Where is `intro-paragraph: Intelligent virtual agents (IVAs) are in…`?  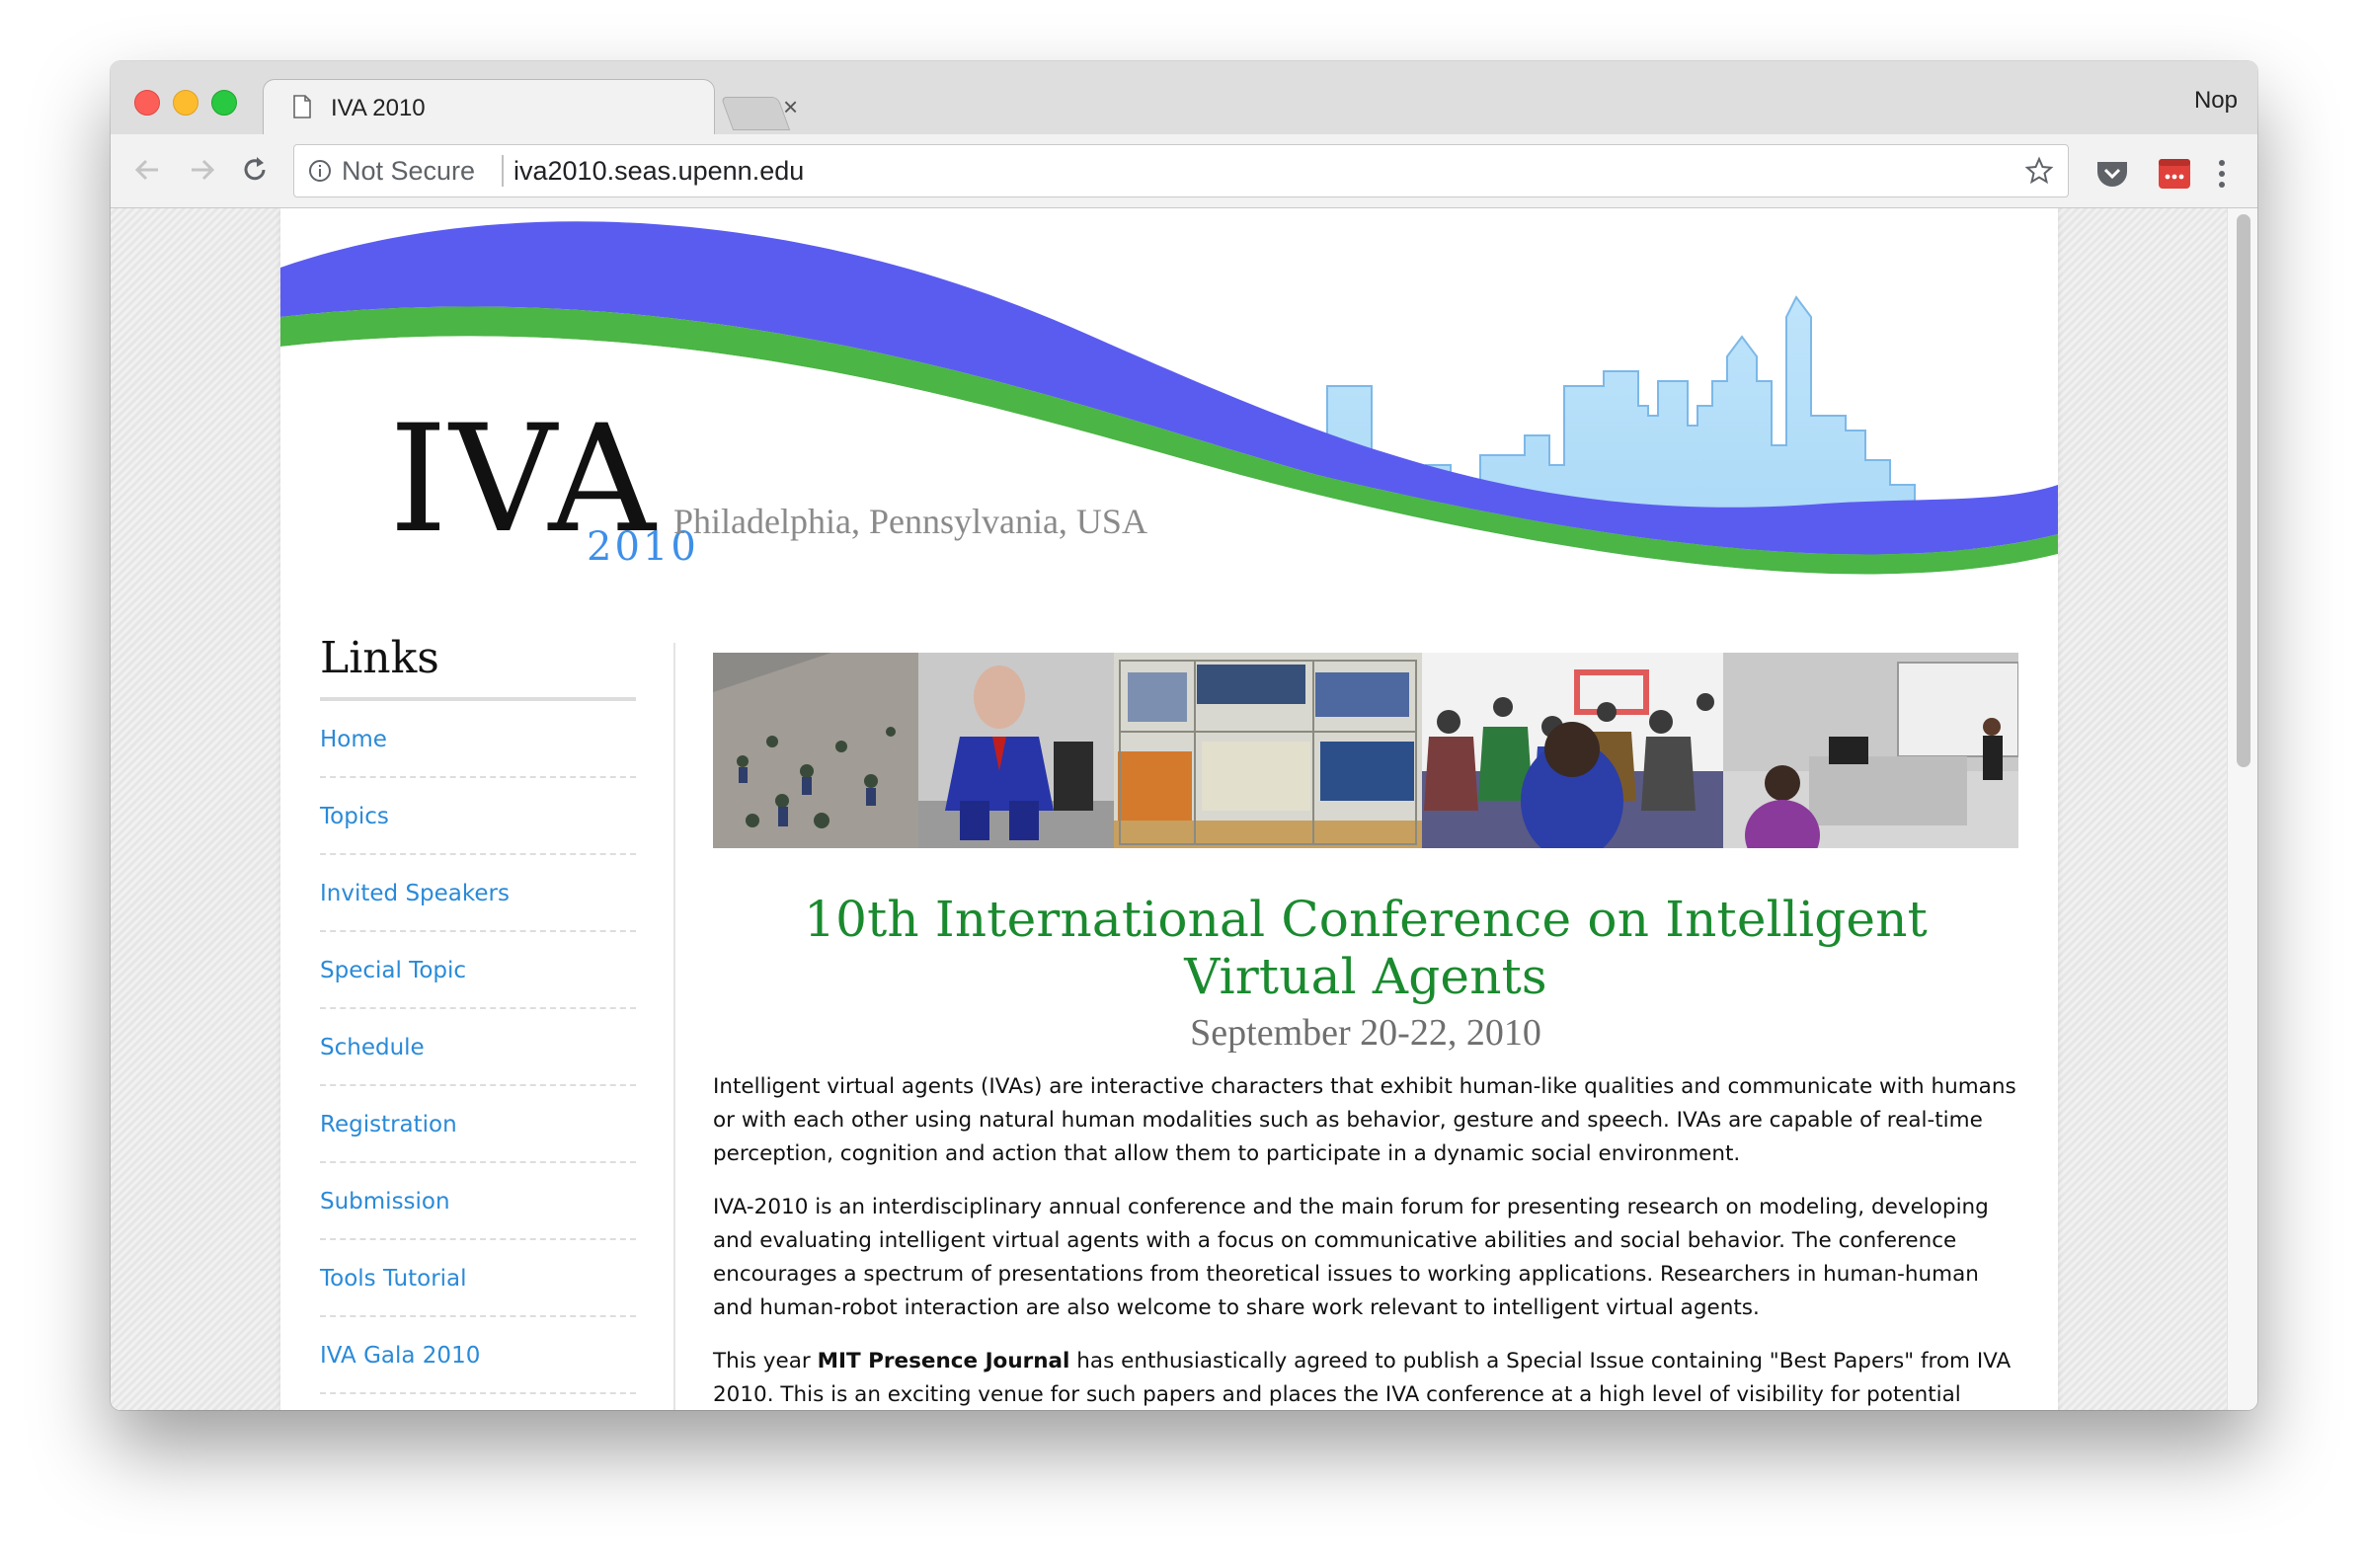 intro-paragraph: Intelligent virtual agents (IVAs) are in… is located at coordinates (1364, 1120).